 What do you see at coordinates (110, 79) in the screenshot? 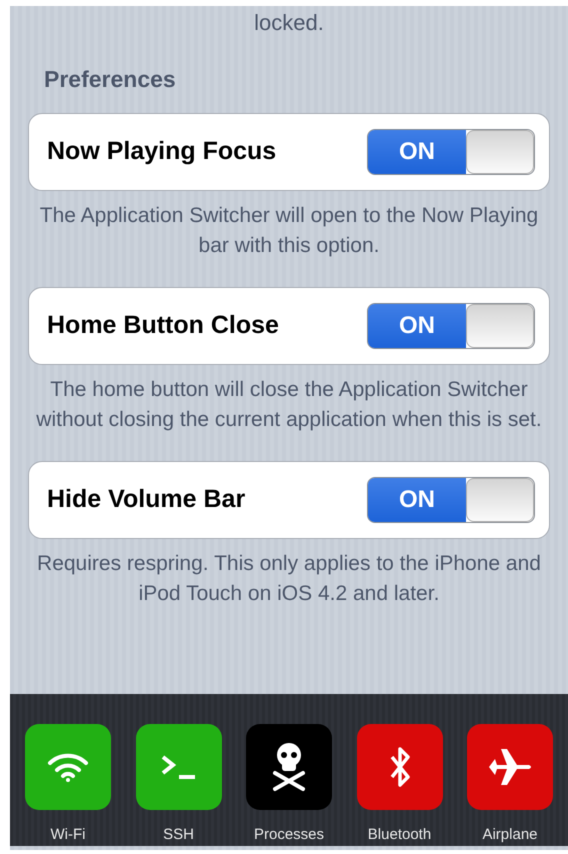
I see `section-title: Preferences` at bounding box center [110, 79].